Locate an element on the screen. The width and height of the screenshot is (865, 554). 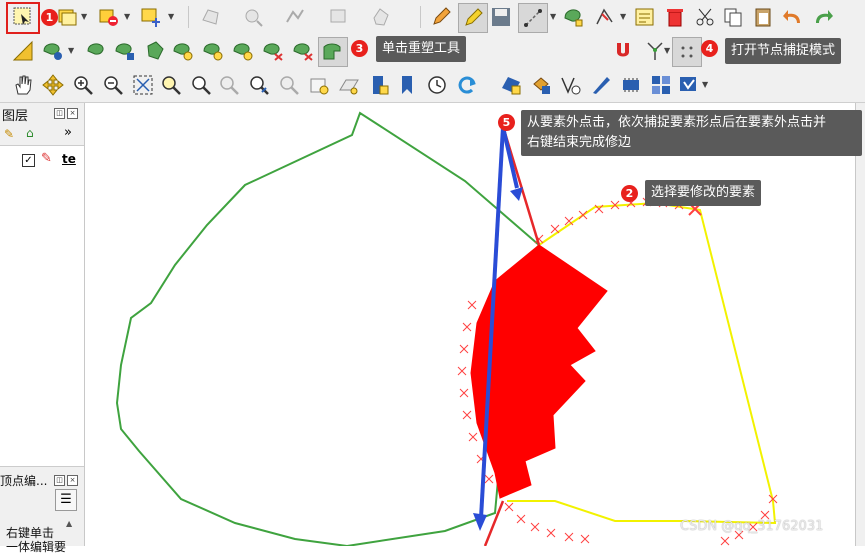
zoom-out-icon is located at coordinates (113, 85).